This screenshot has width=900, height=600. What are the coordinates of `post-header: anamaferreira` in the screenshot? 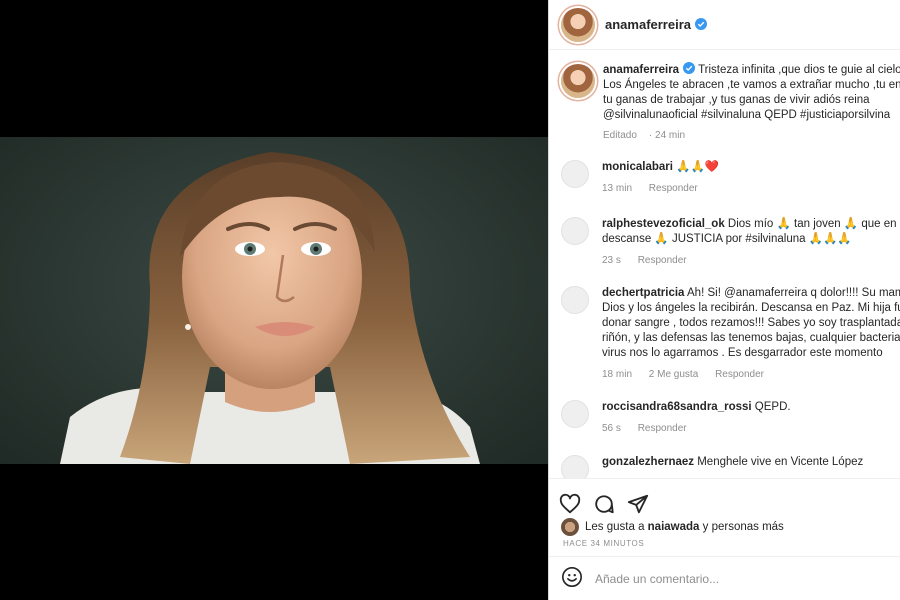 It's located at (724, 25).